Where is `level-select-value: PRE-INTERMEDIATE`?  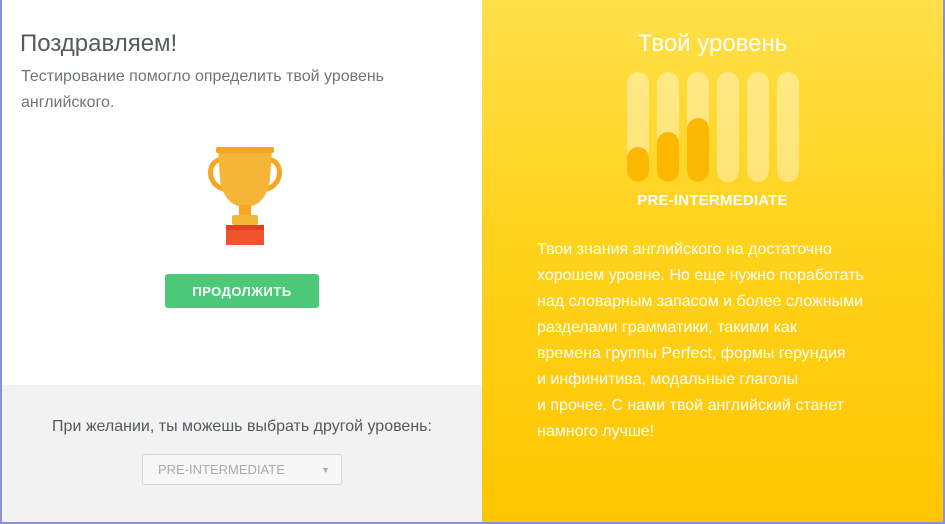 level-select-value: PRE-INTERMEDIATE is located at coordinates (221, 469).